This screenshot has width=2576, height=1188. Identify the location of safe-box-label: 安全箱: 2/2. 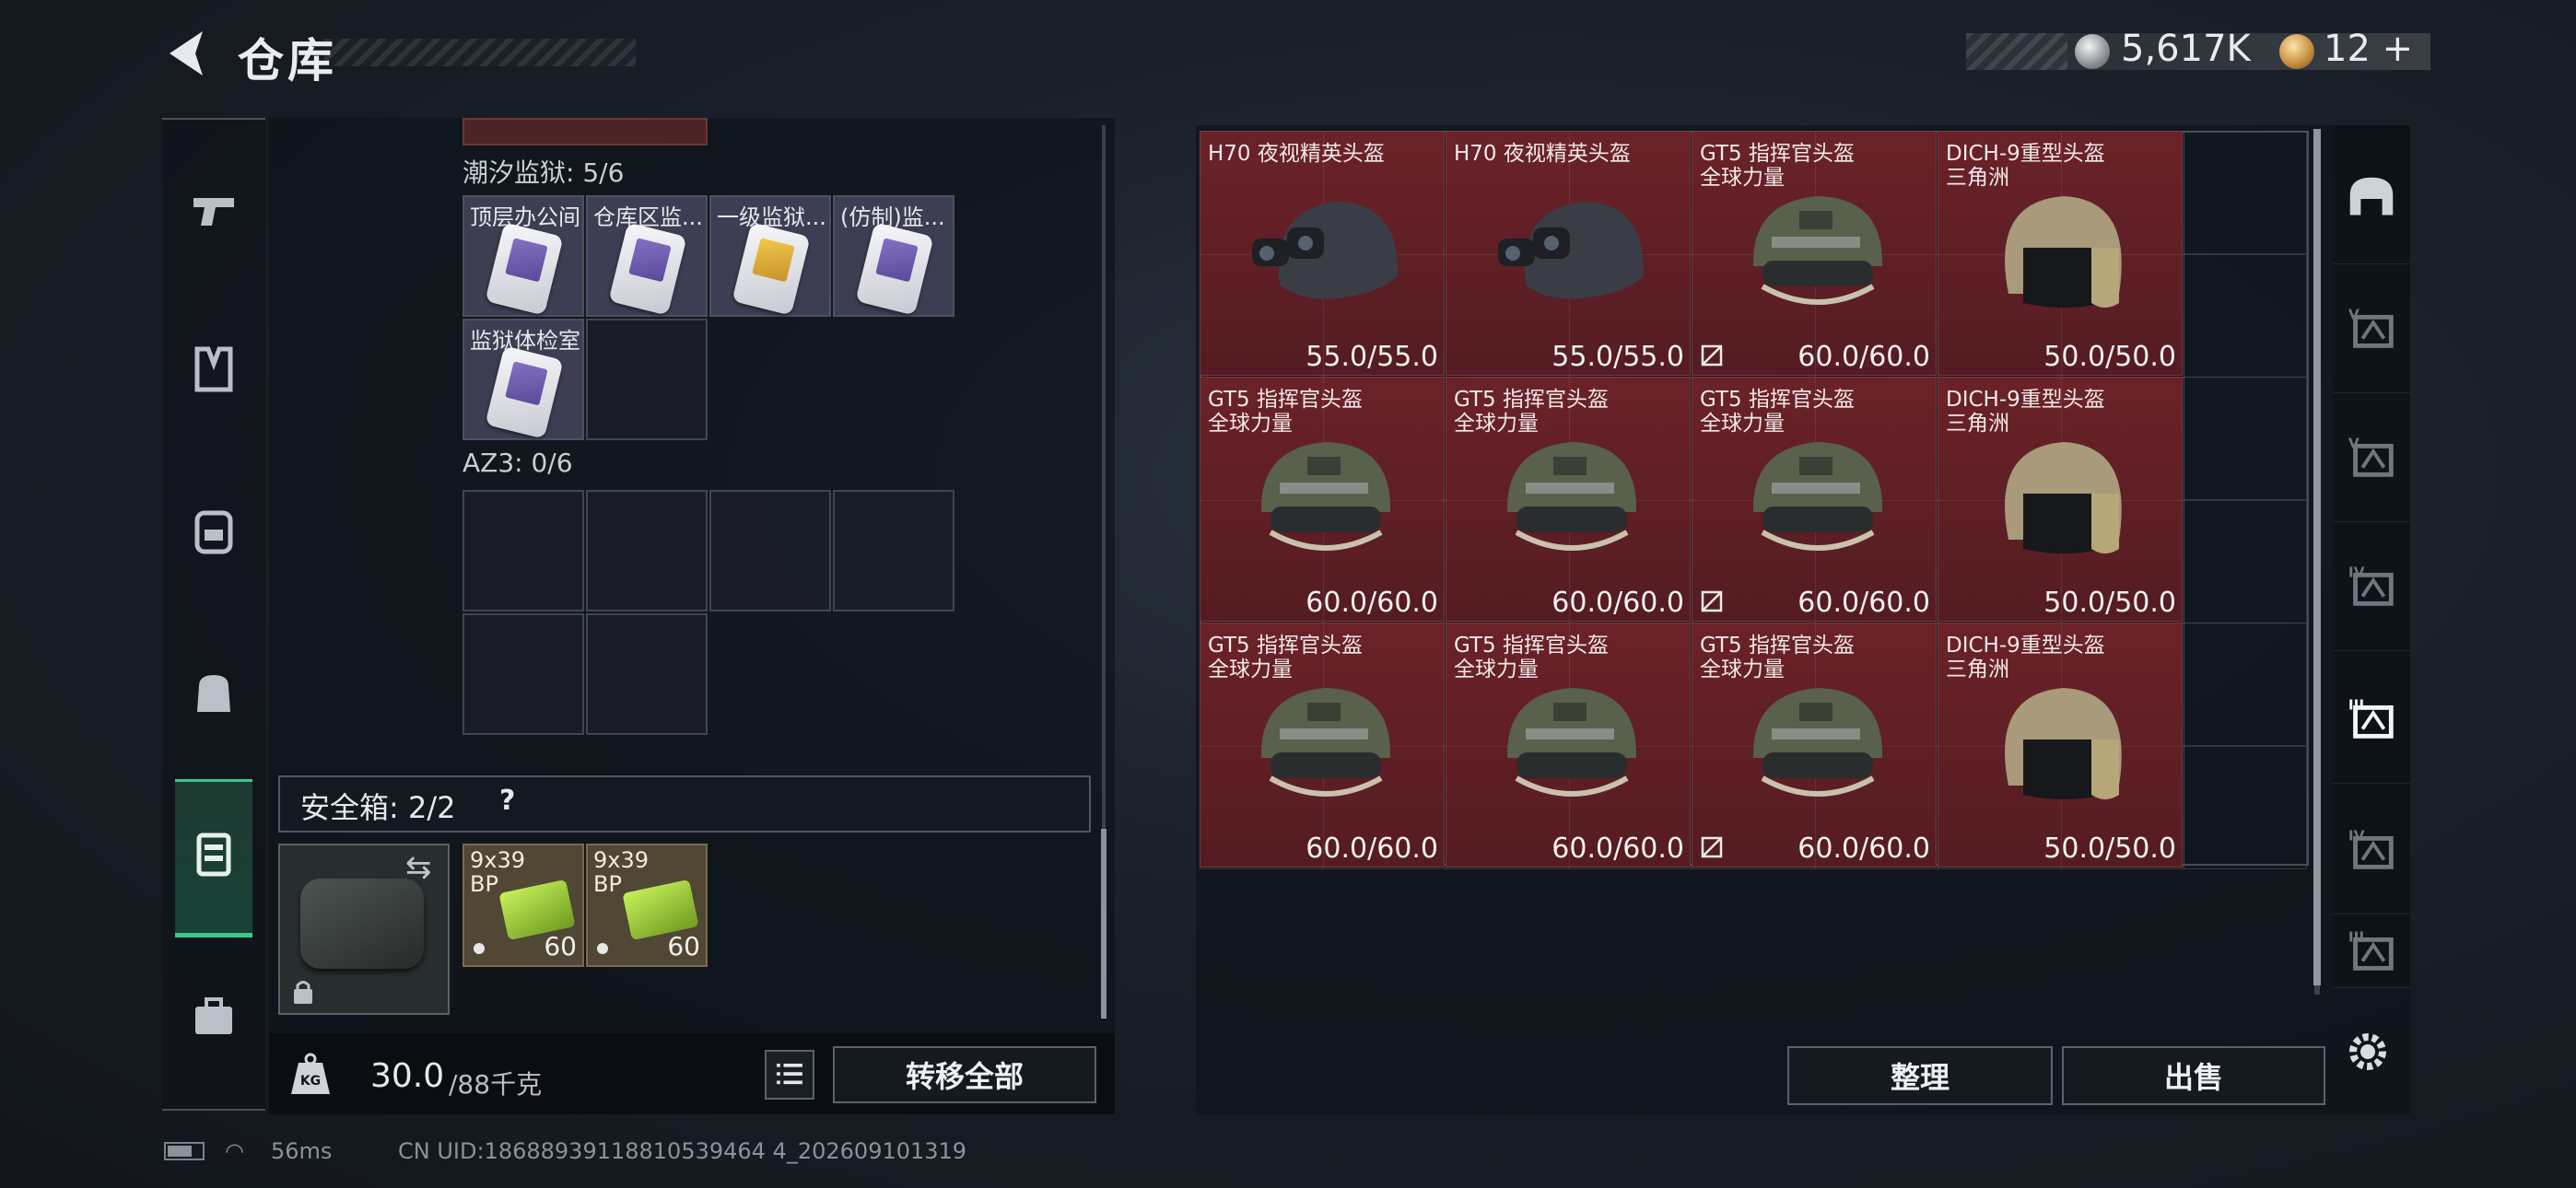
(378, 807).